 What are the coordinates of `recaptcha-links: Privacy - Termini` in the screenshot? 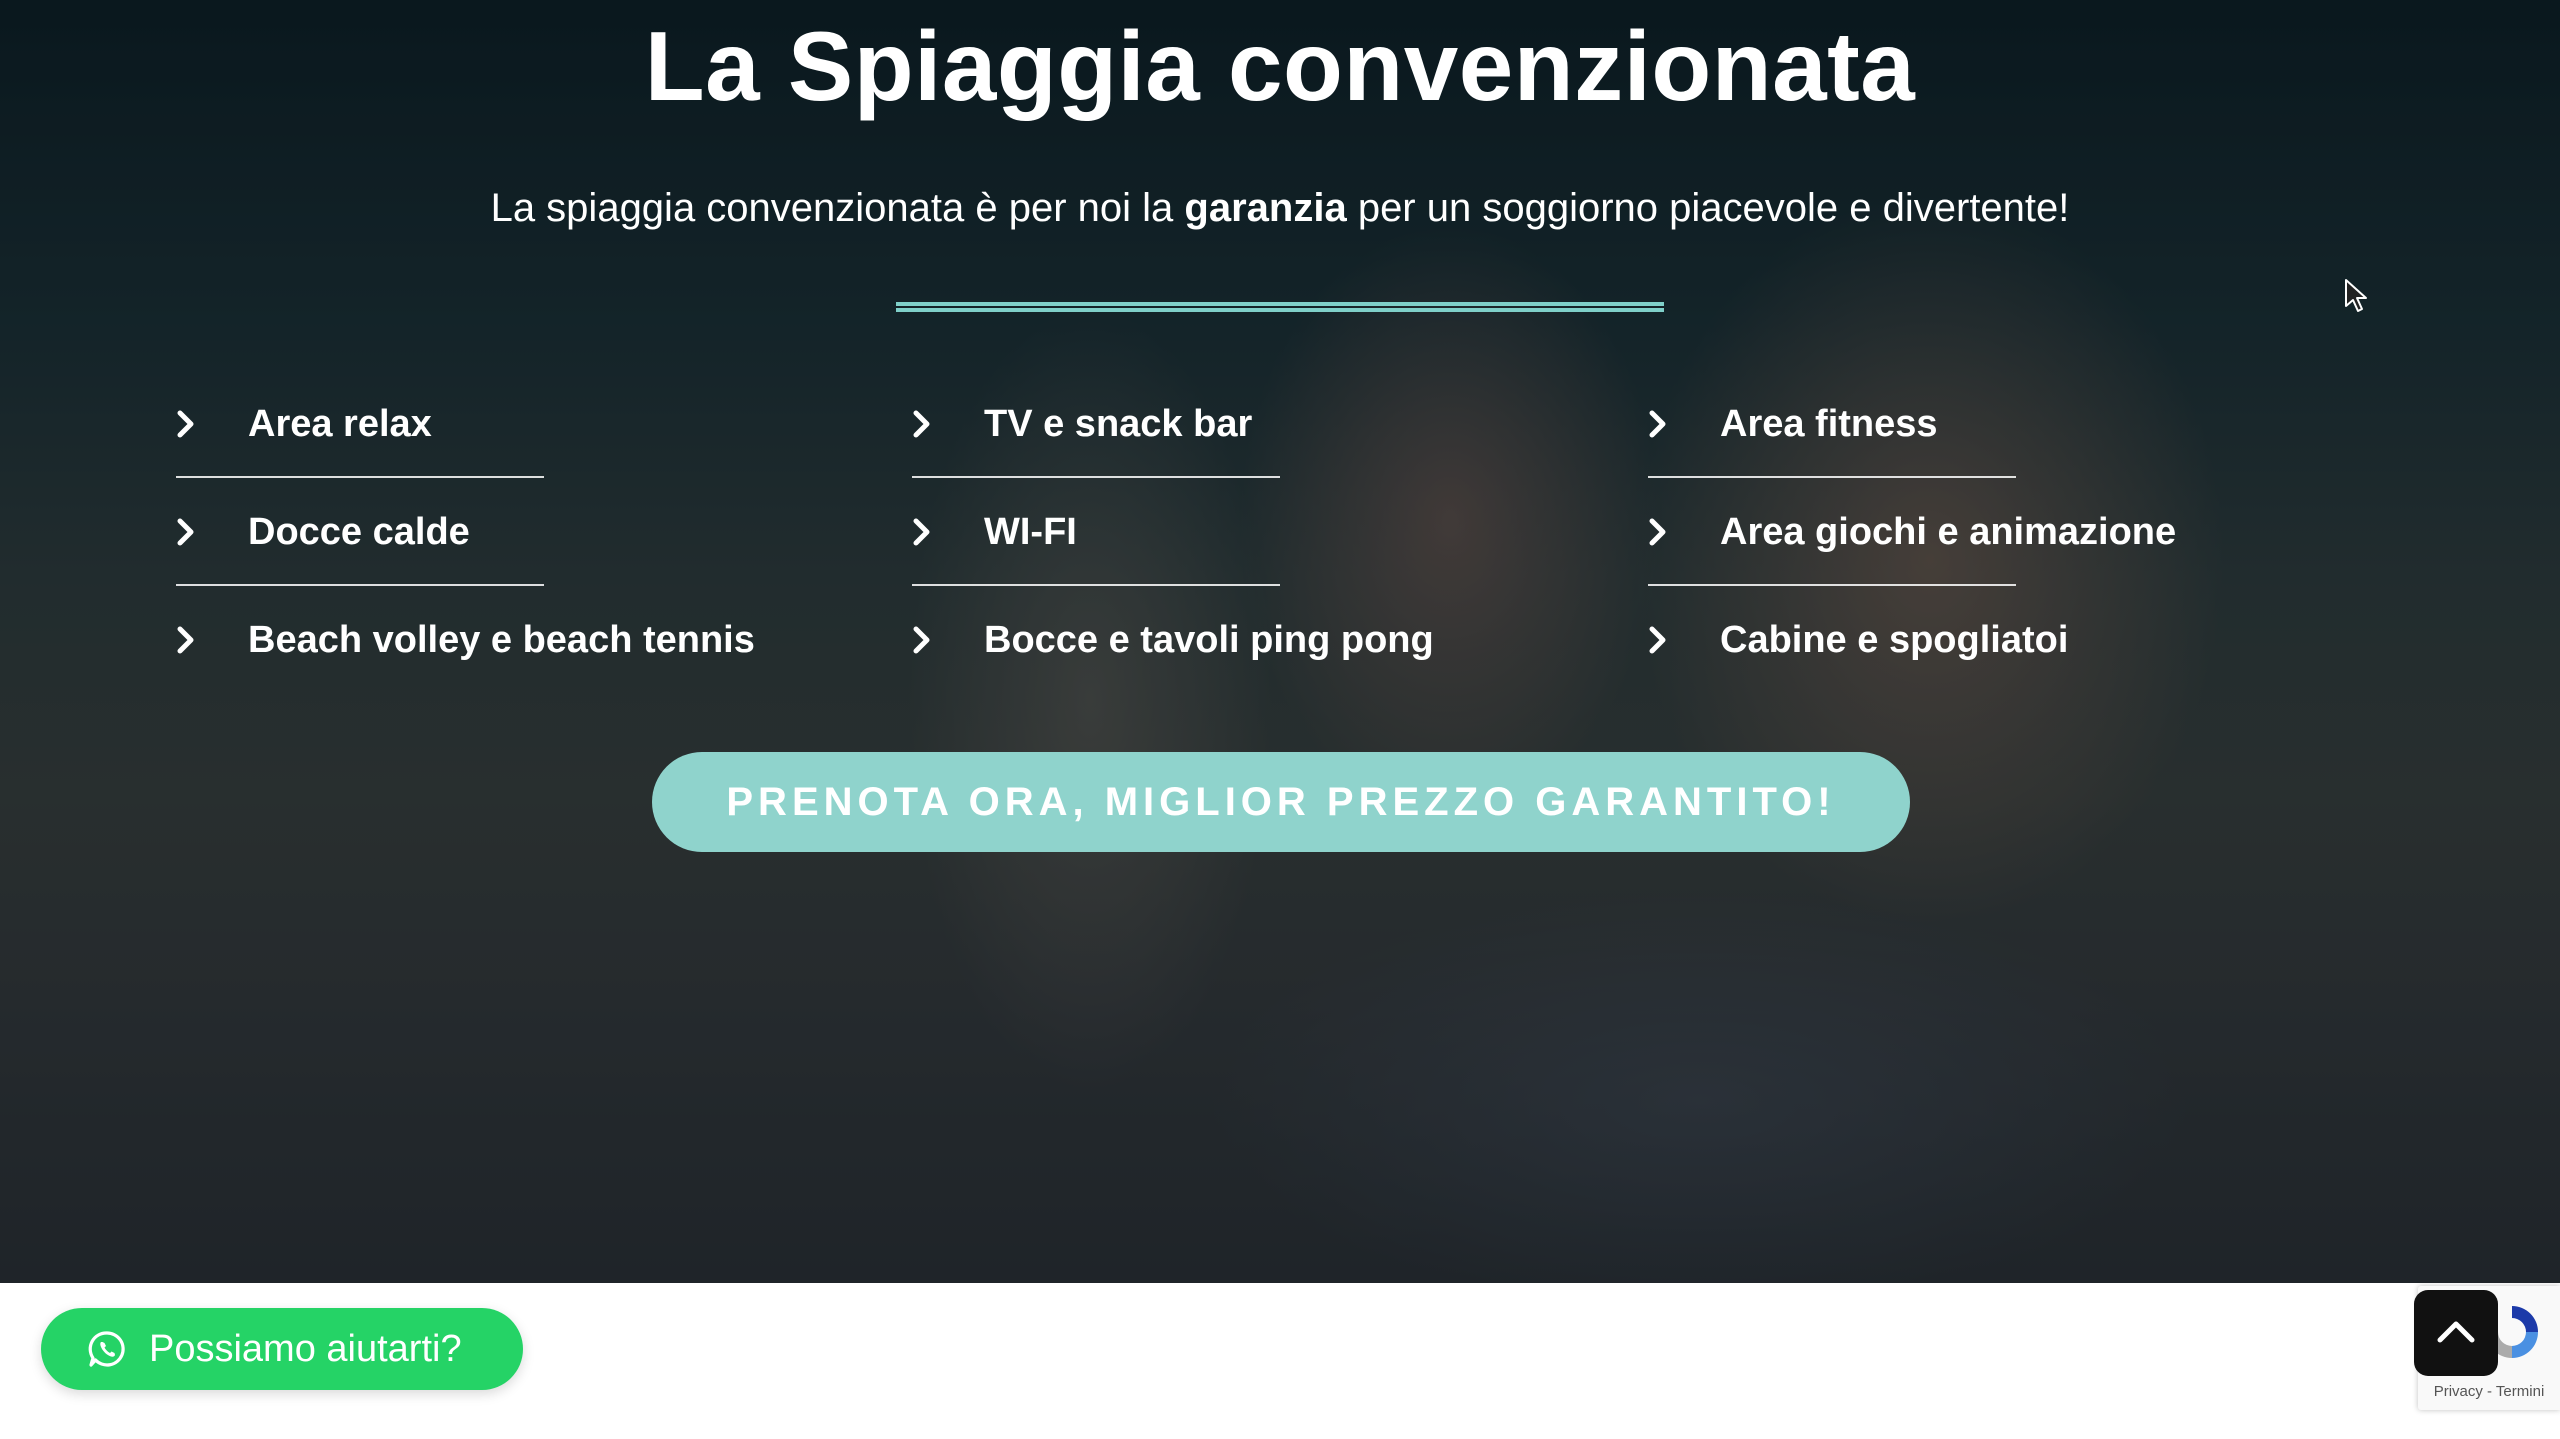 It's located at (2489, 1391).